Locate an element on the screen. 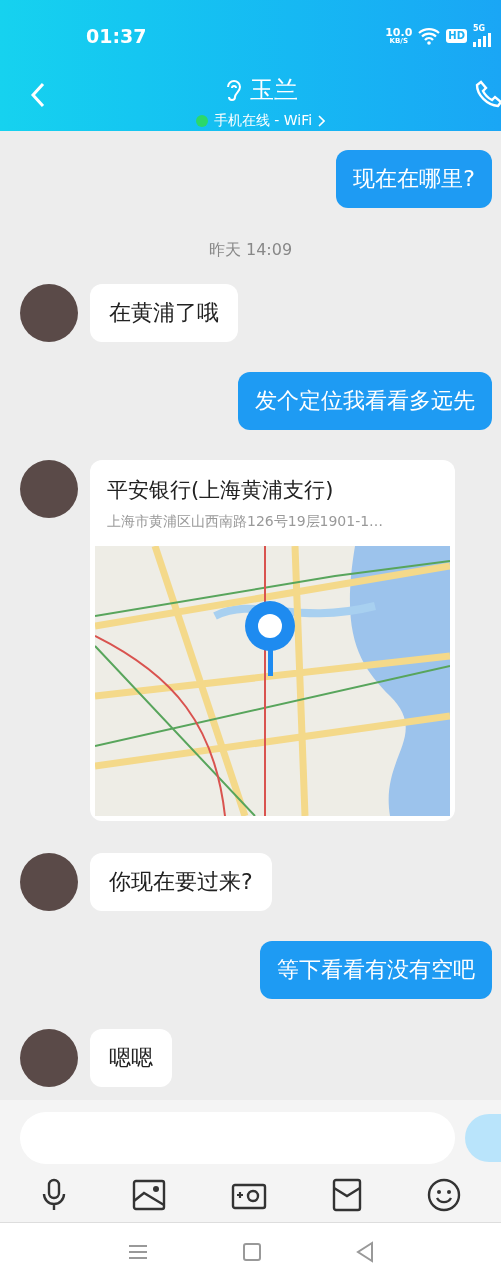  received-message-bubble: 你现在要过来? is located at coordinates (181, 881).